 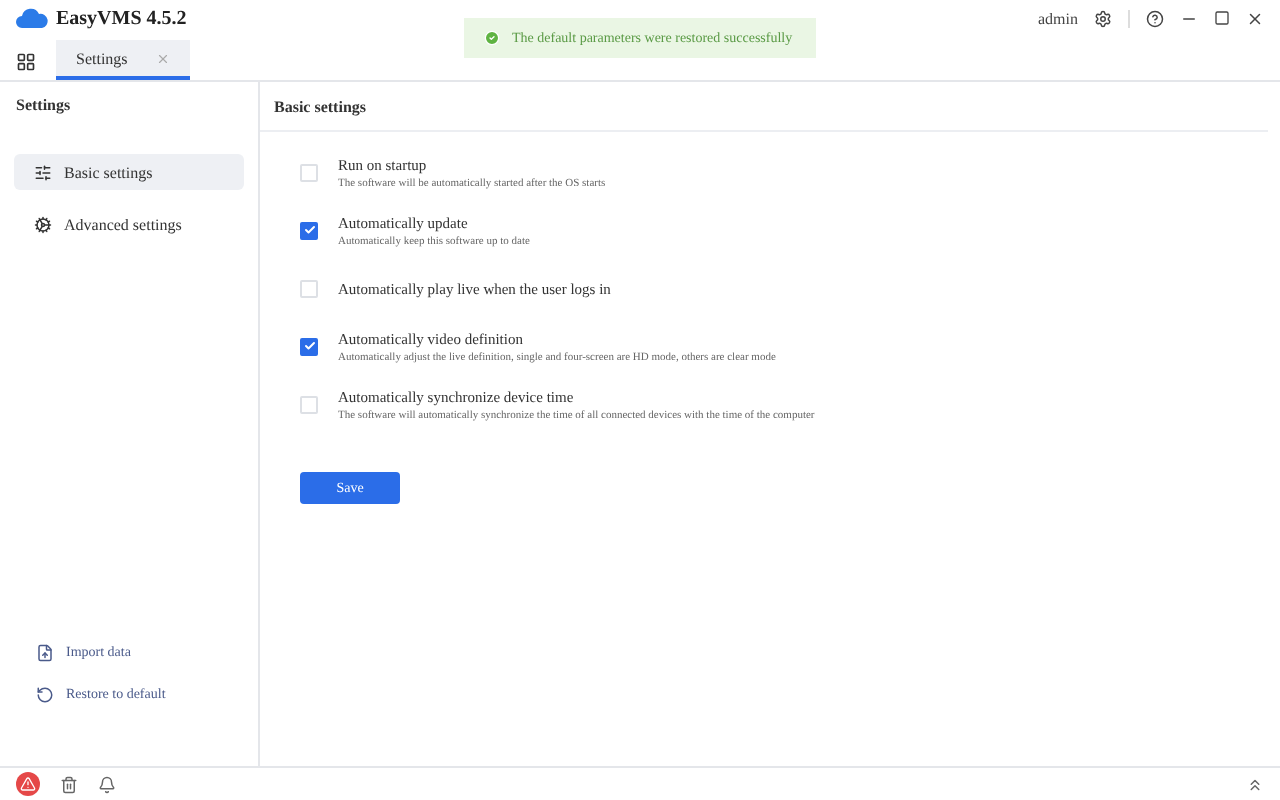 I want to click on sliders-icon, so click(x=43, y=172).